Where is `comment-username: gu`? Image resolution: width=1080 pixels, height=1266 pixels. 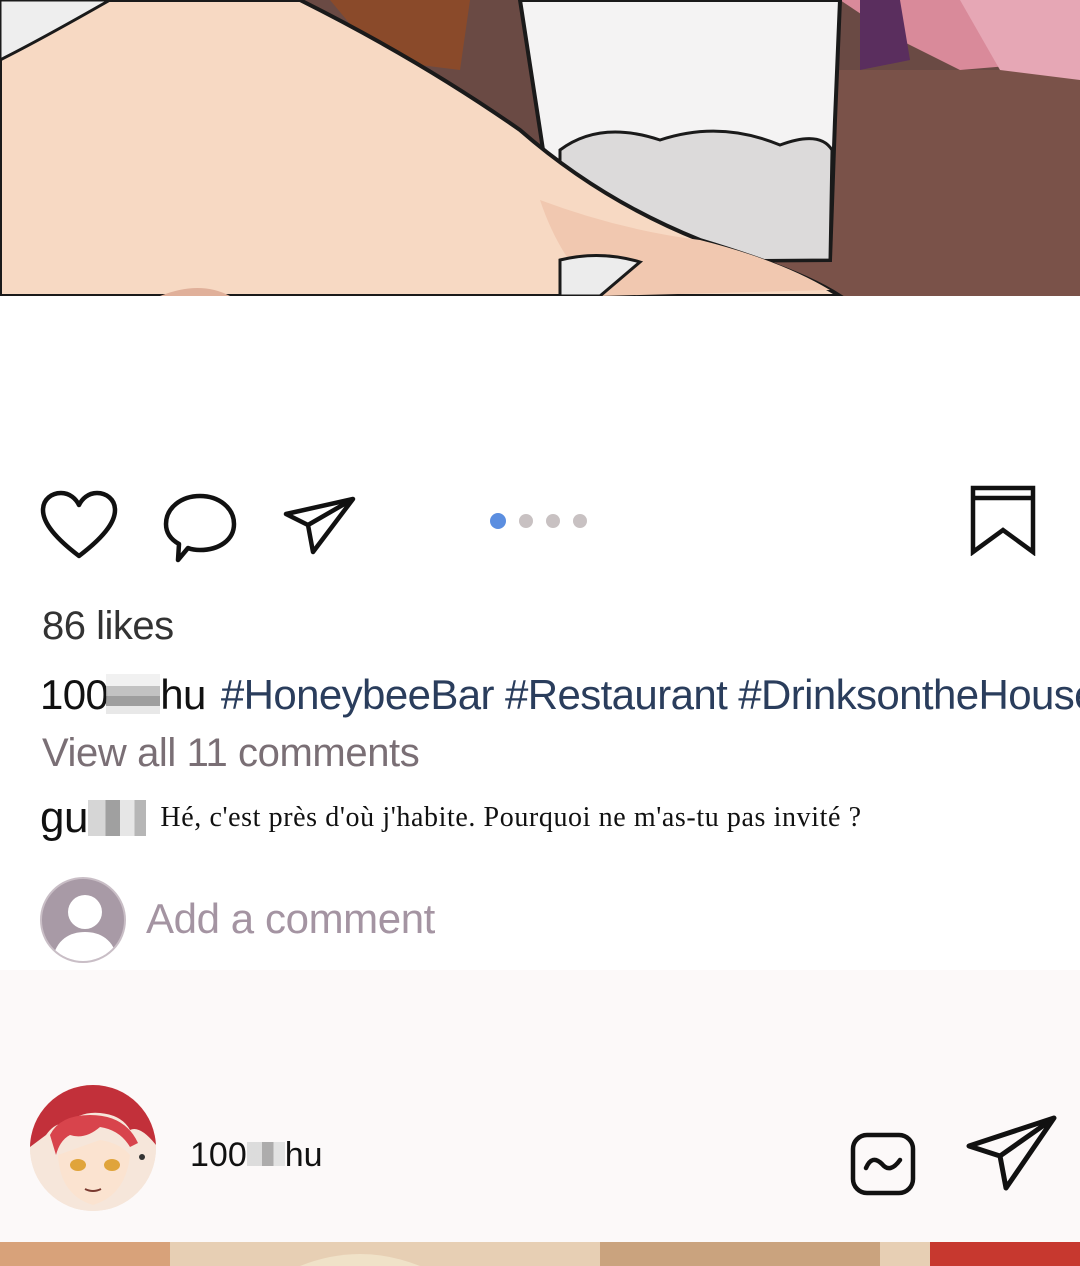 comment-username: gu is located at coordinates (93, 817).